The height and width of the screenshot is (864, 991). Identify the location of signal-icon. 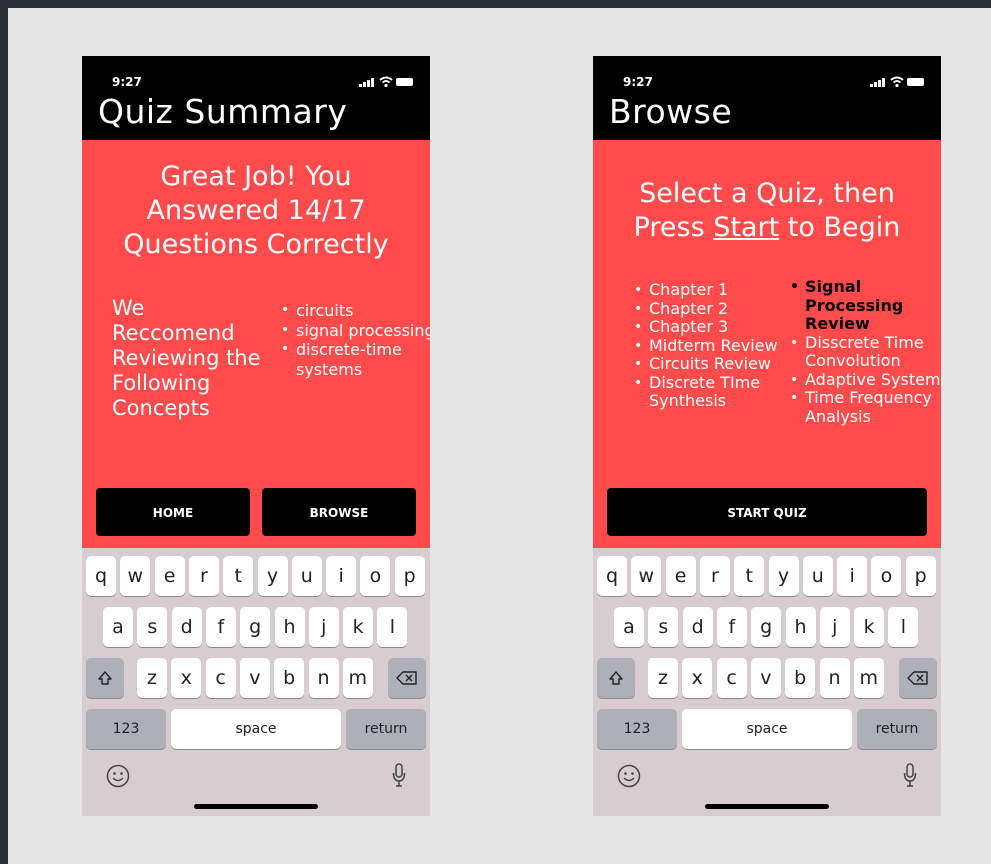
(367, 82).